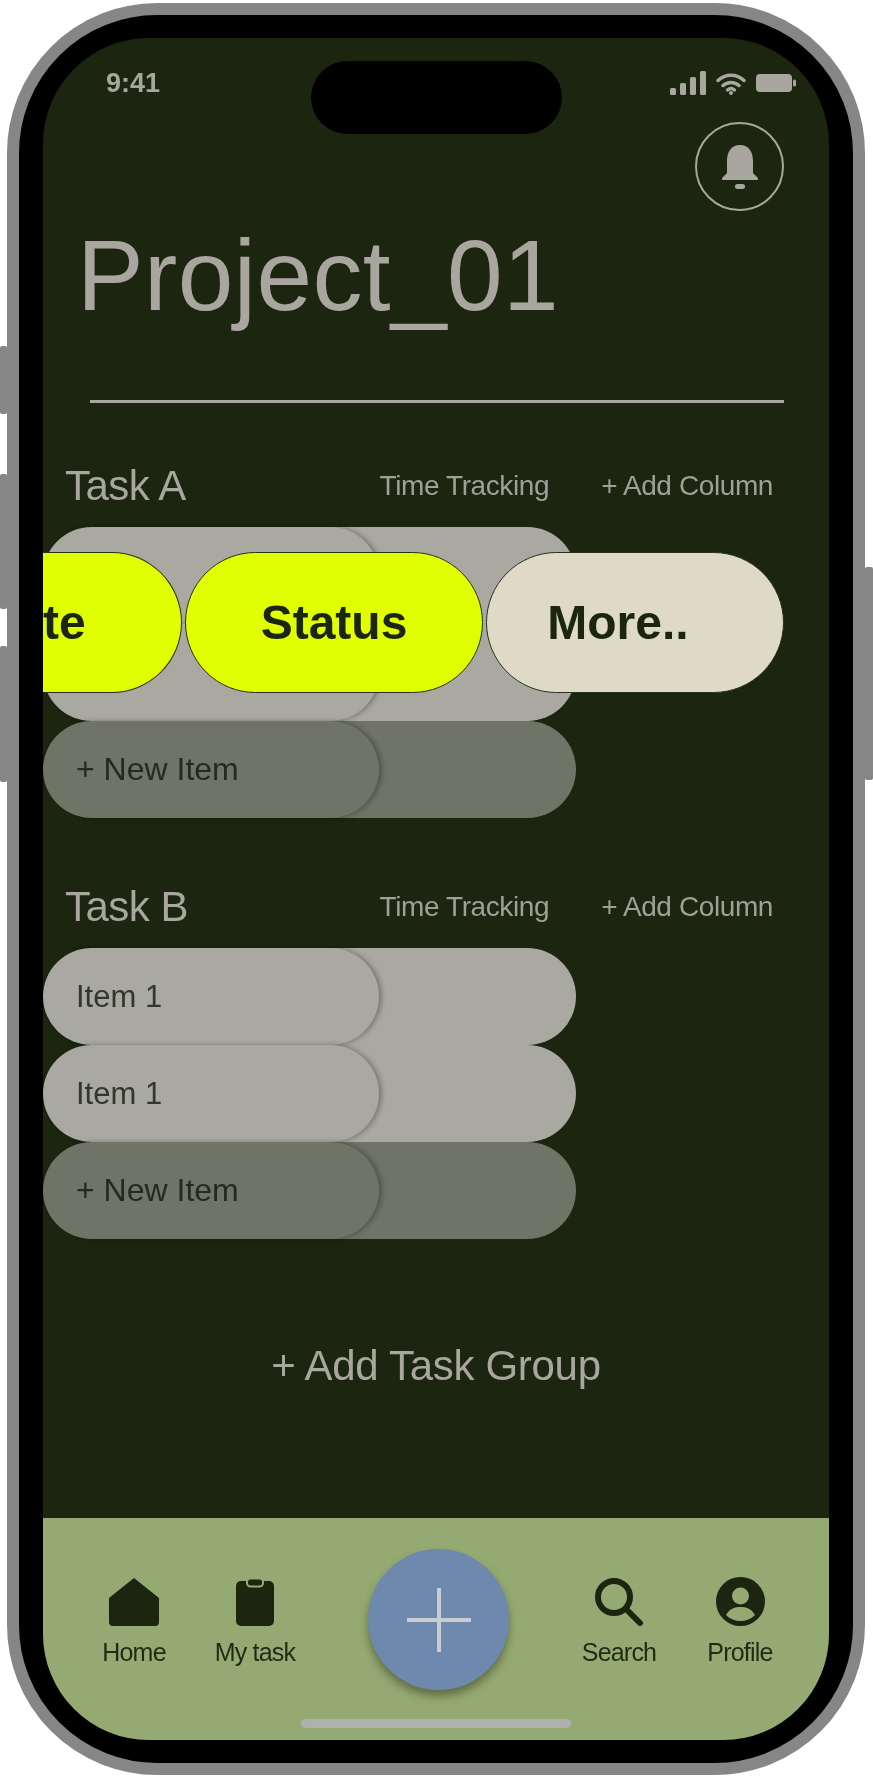 The width and height of the screenshot is (873, 1777). Describe the element at coordinates (688, 83) in the screenshot. I see `signal-icon` at that location.